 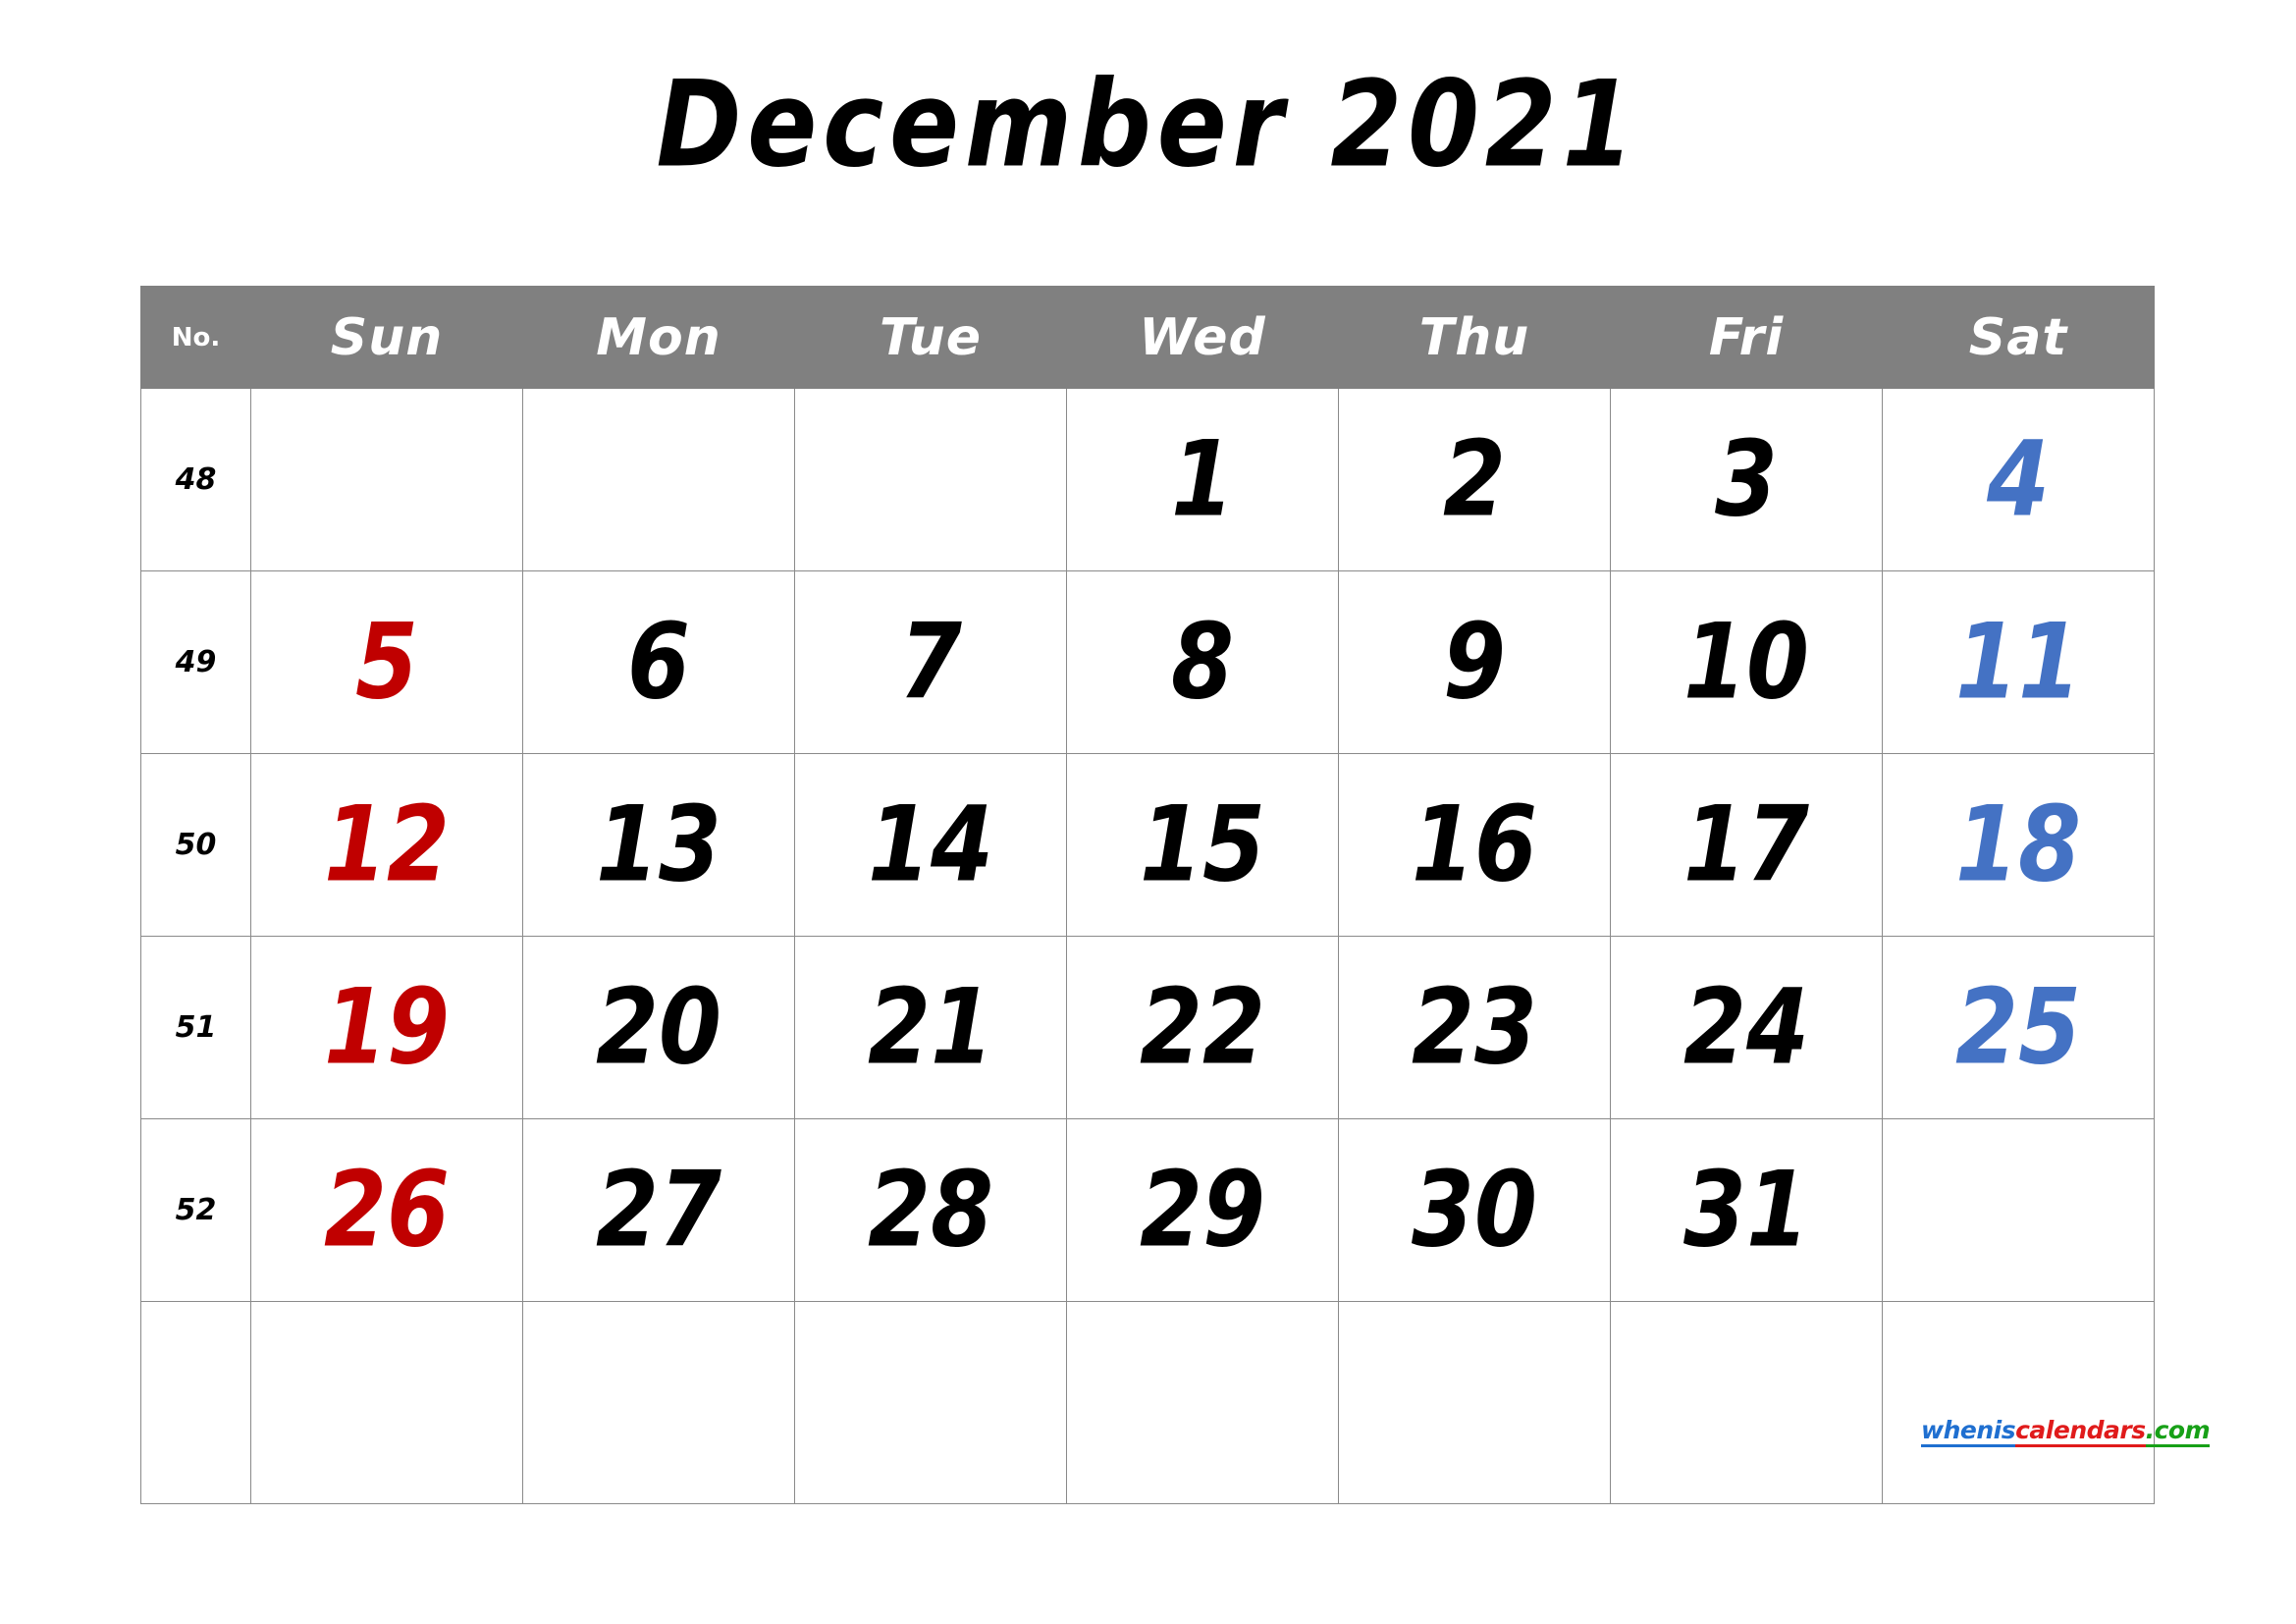 I want to click on day-cell: 15, so click(x=1202, y=845).